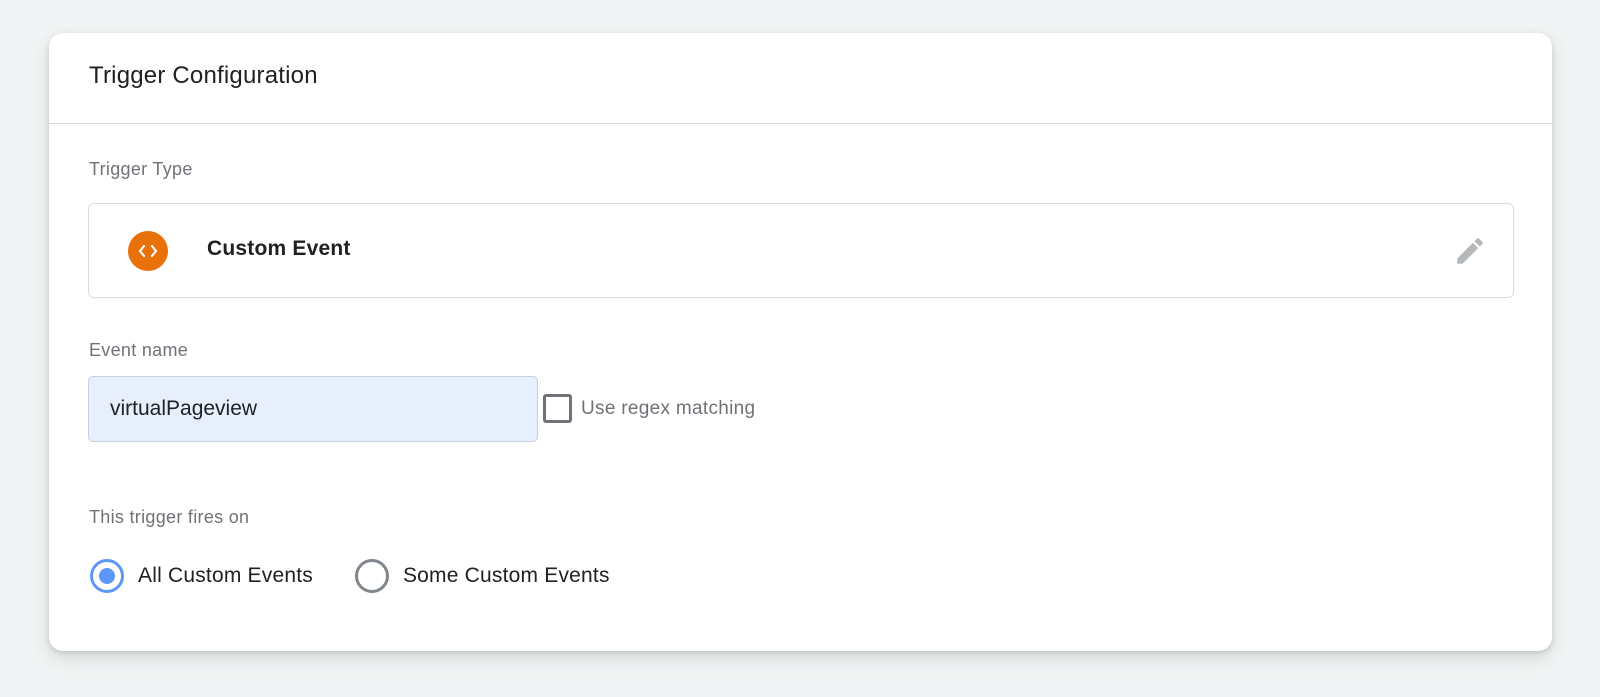 This screenshot has width=1600, height=697. What do you see at coordinates (313, 409) in the screenshot?
I see `event-name-input` at bounding box center [313, 409].